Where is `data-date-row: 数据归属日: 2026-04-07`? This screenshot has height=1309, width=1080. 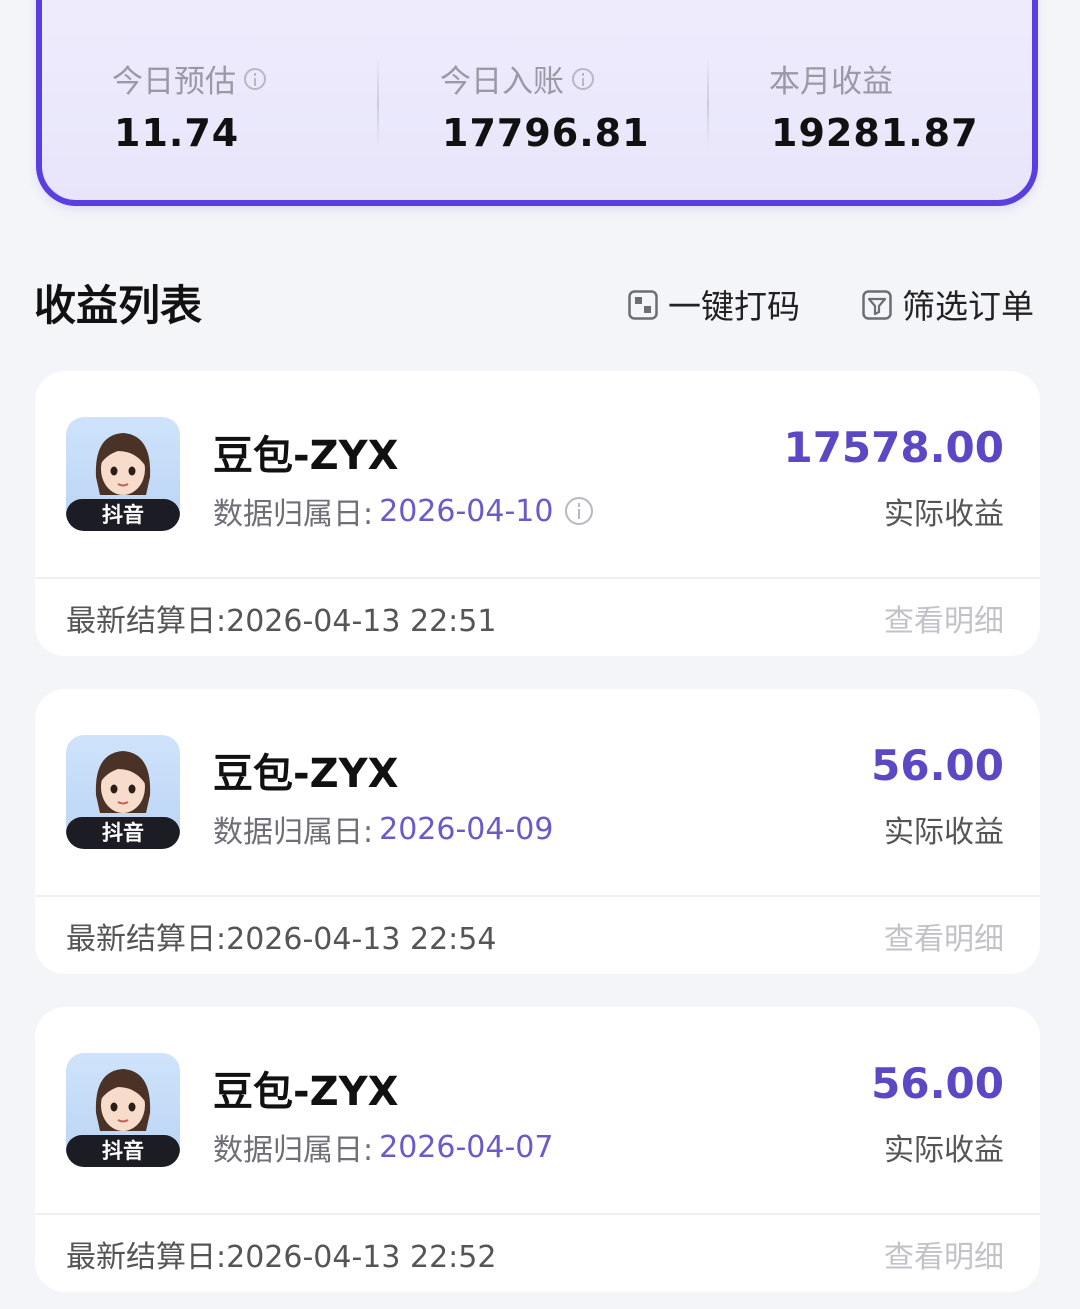
data-date-row: 数据归属日: 2026-04-07 is located at coordinates (383, 1147).